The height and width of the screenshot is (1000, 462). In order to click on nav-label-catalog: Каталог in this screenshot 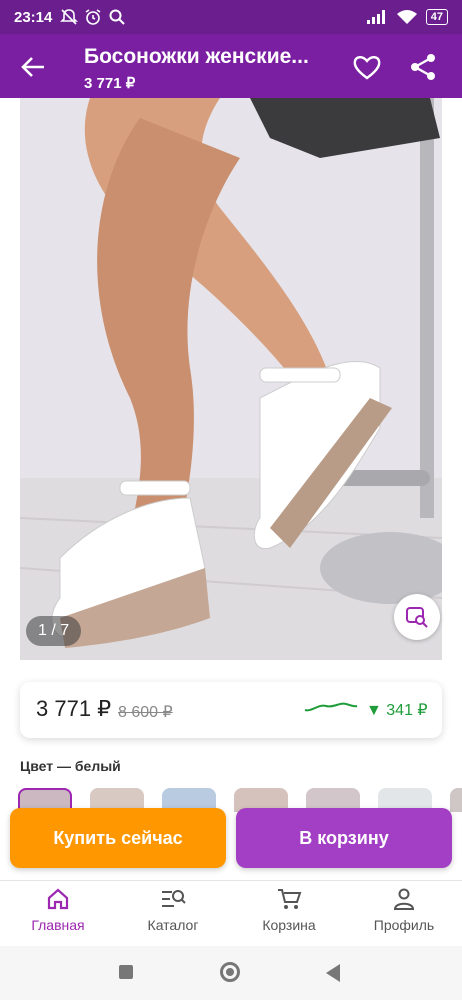, I will do `click(173, 925)`.